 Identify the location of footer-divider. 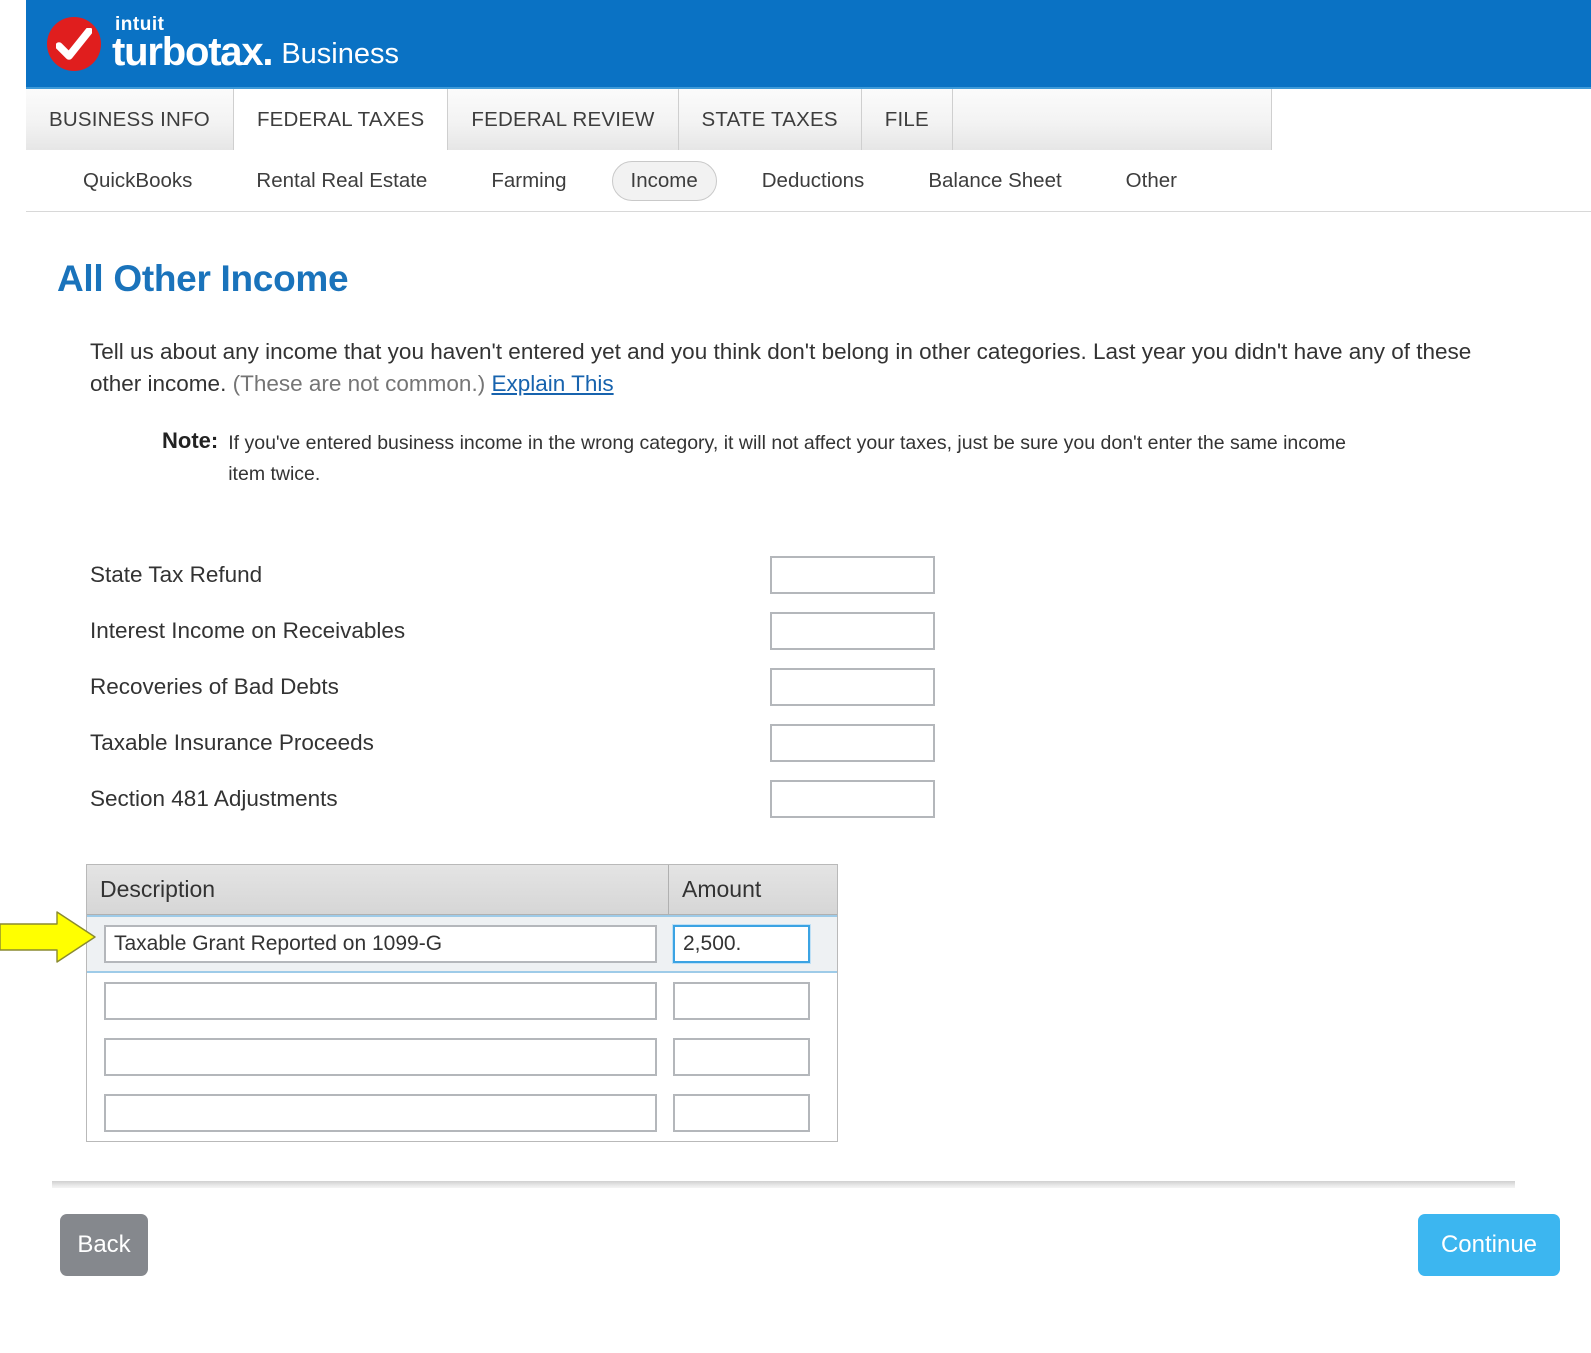
(783, 1185).